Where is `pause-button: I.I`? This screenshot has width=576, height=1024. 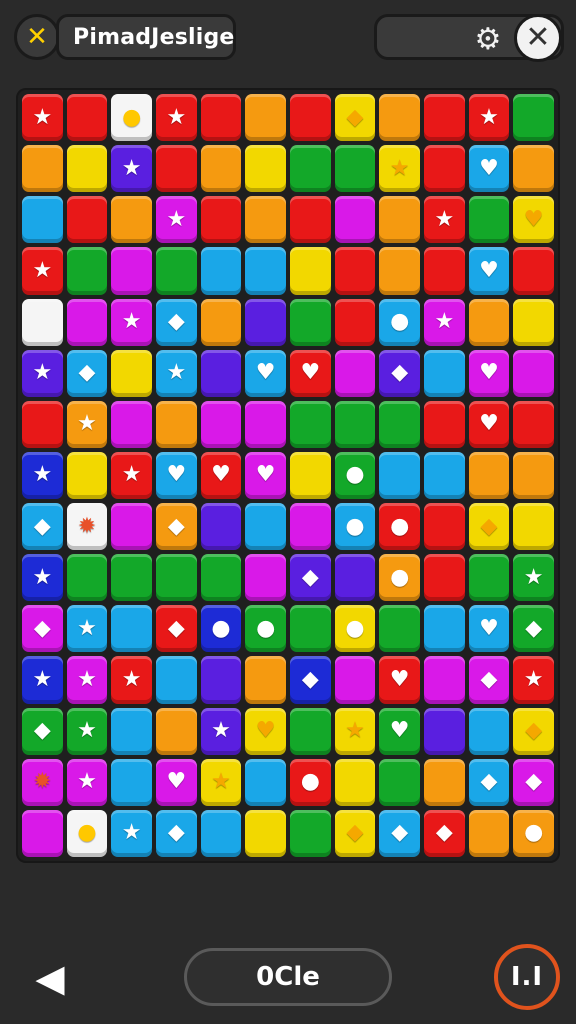
pause-button: I.I is located at coordinates (527, 977).